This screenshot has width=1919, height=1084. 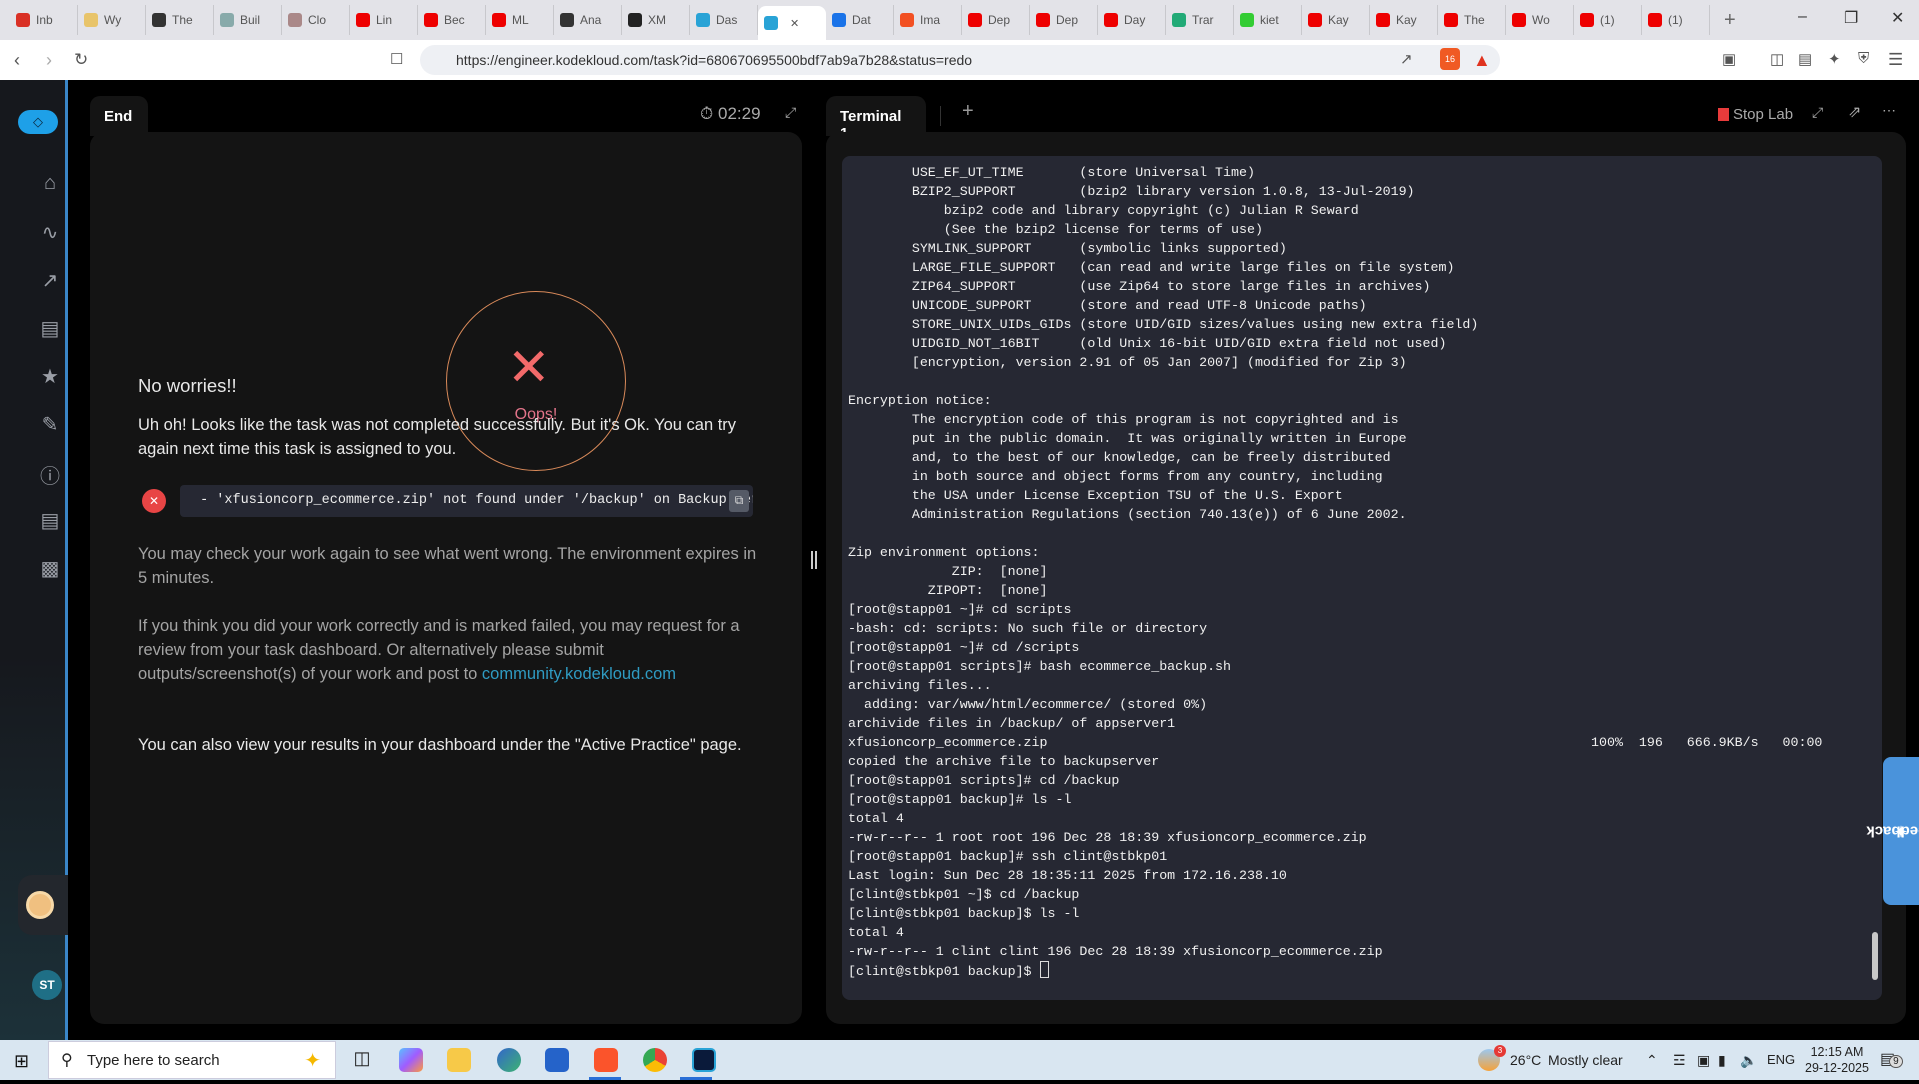 I want to click on book-icon: ▤, so click(x=50, y=520).